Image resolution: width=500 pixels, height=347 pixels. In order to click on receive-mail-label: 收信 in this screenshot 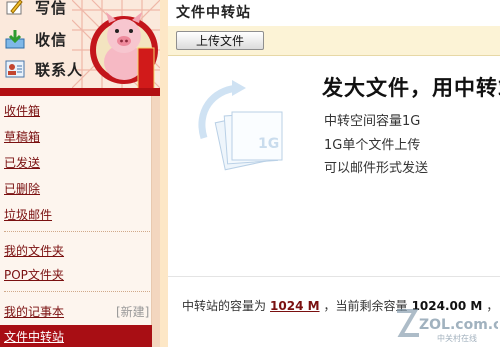, I will do `click(51, 39)`.